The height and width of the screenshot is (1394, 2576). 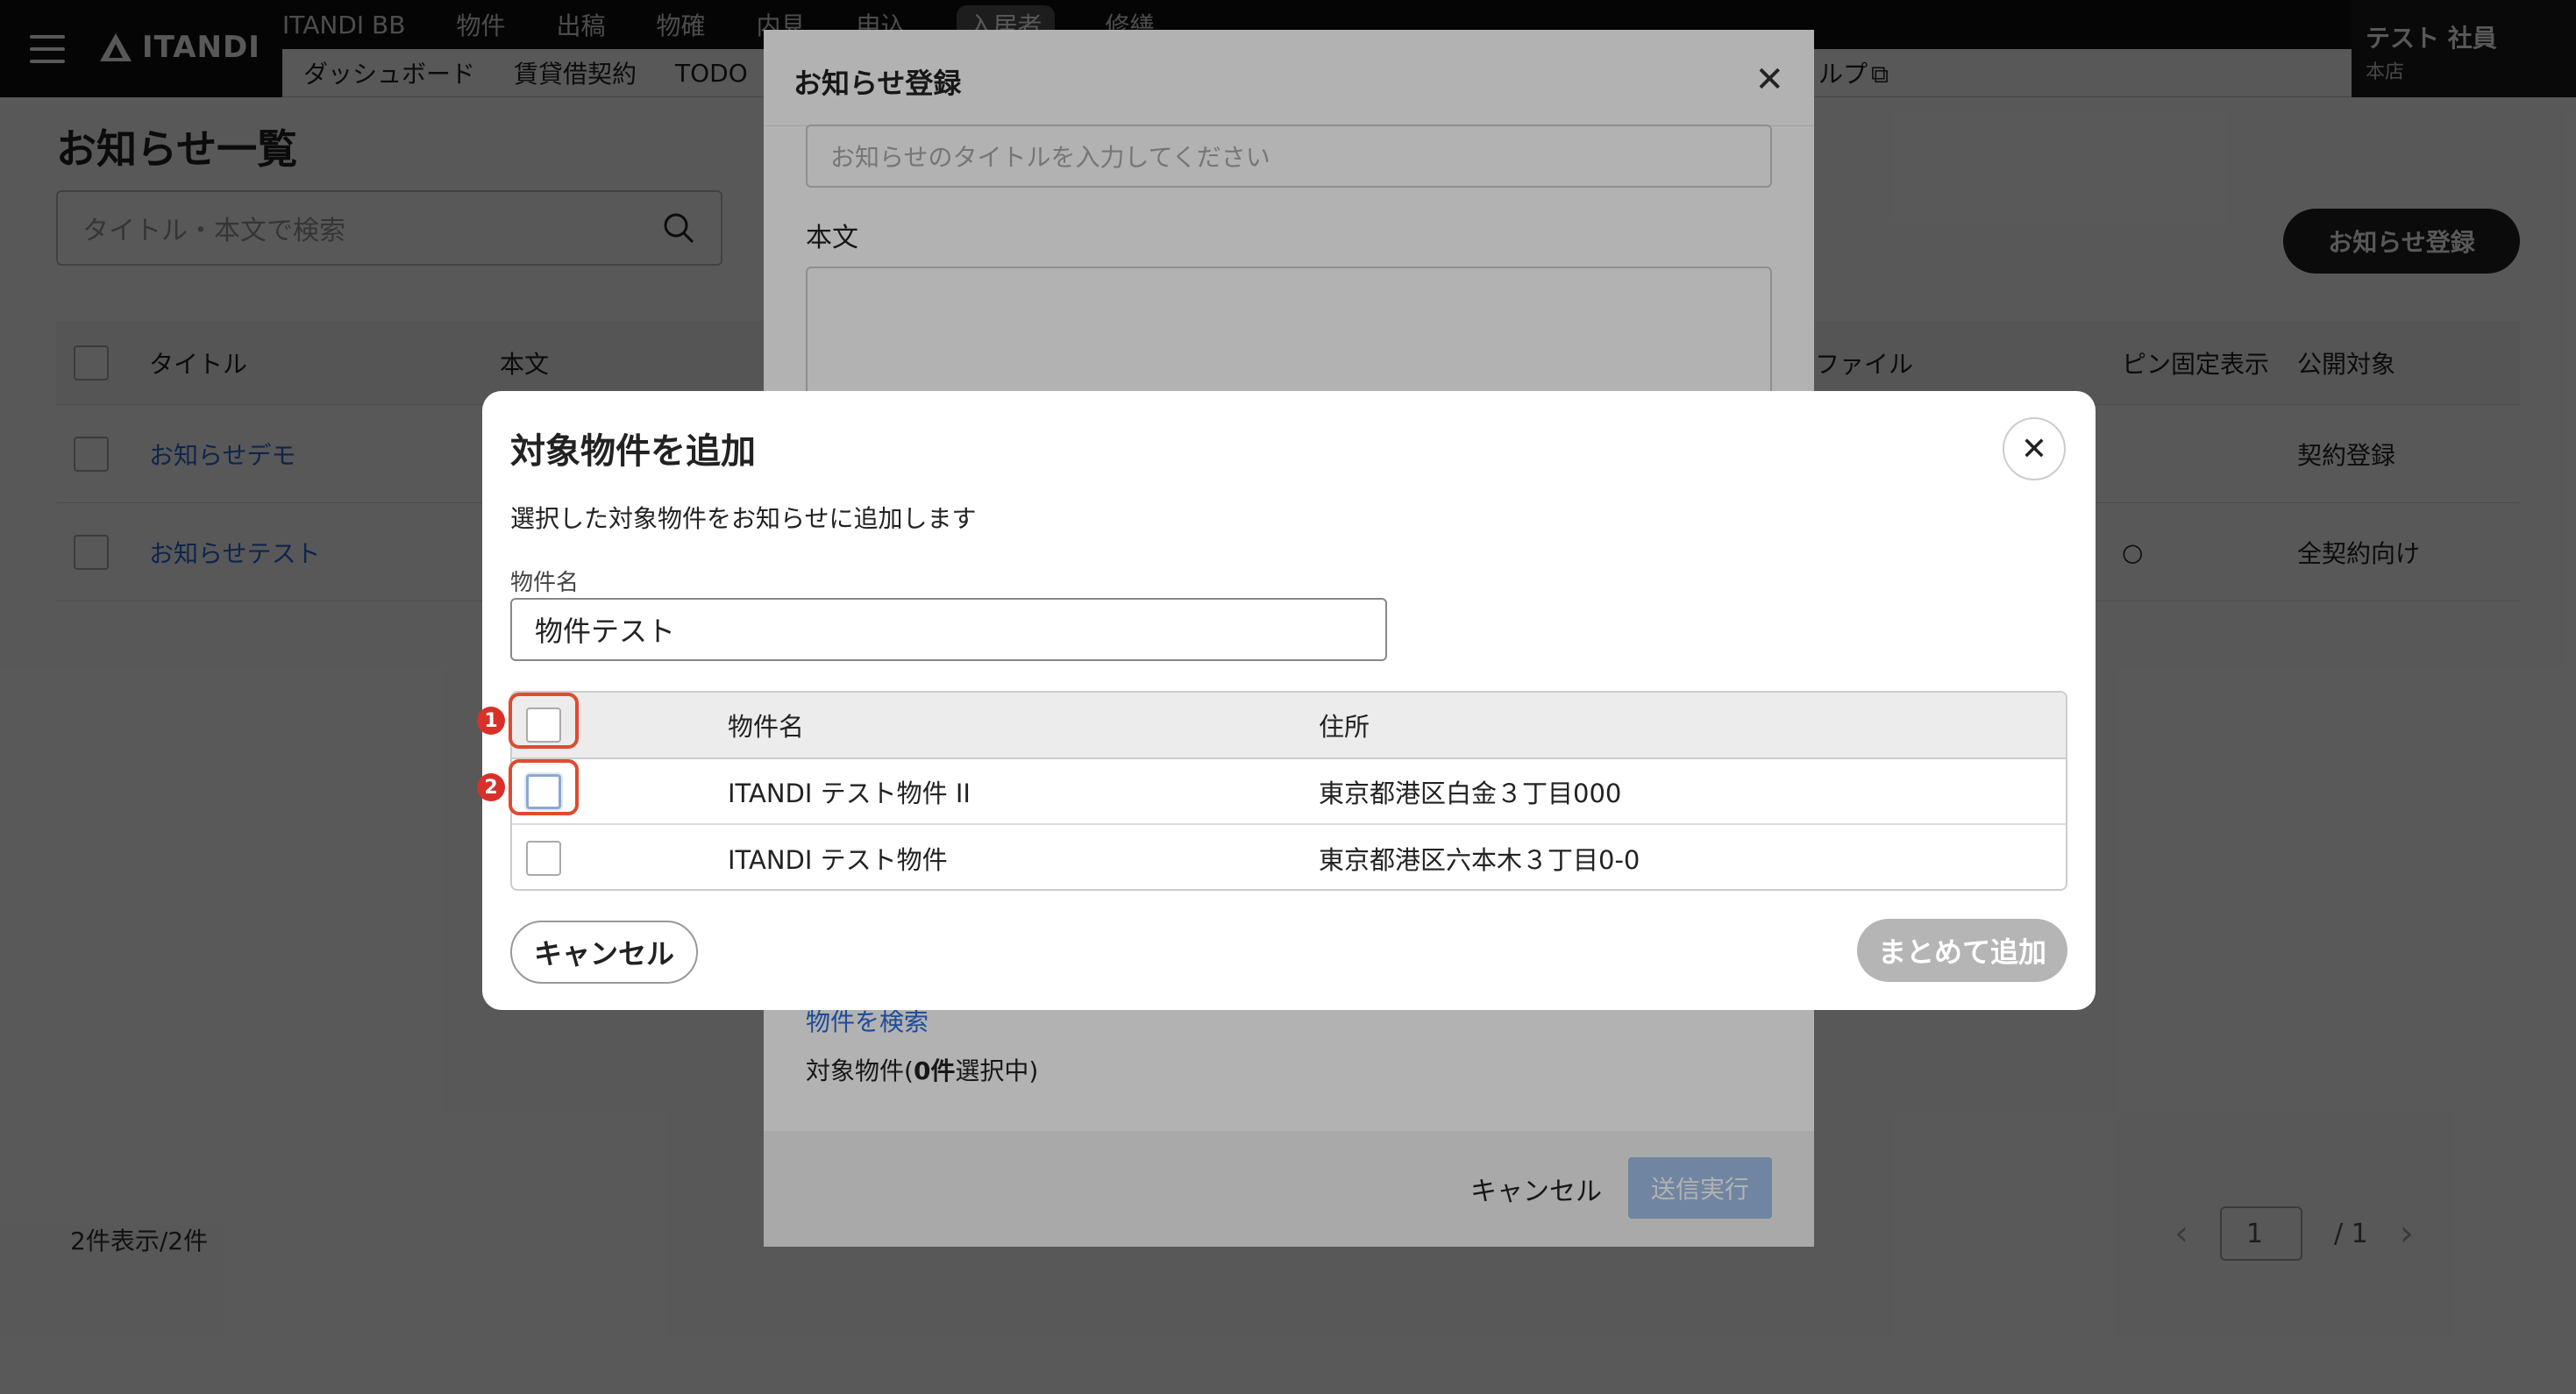 I want to click on property-address: 東京都港区白金３丁目000, so click(x=1470, y=793).